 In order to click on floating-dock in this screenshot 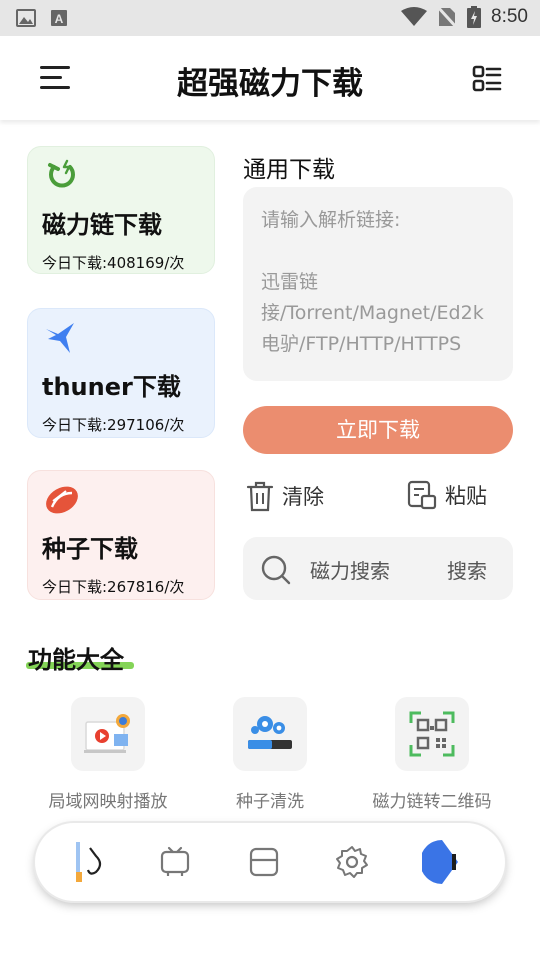, I will do `click(270, 862)`.